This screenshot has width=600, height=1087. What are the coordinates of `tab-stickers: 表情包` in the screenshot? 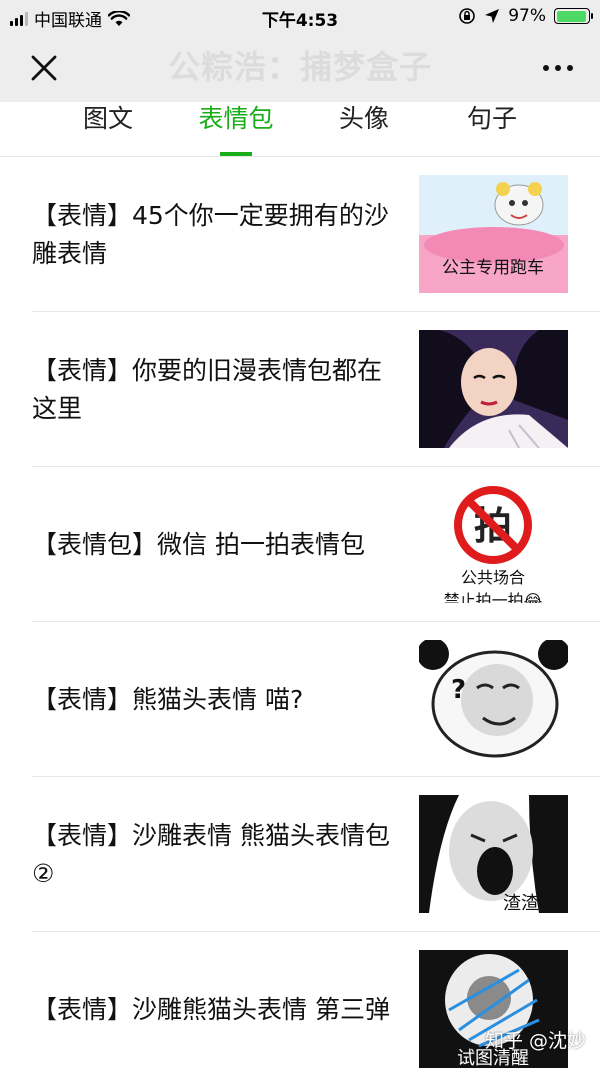 It's located at (236, 129).